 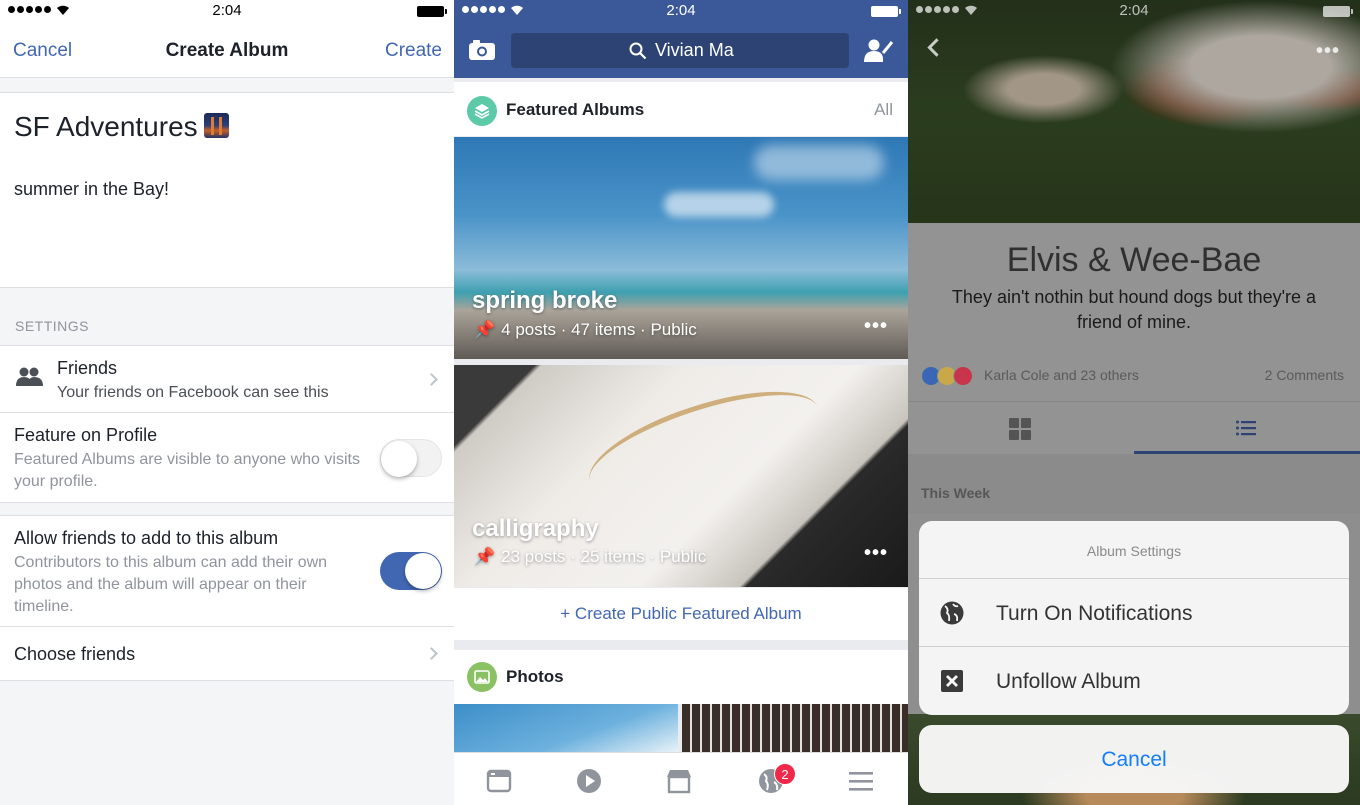 I want to click on album-cover-photo, so click(x=1134, y=111).